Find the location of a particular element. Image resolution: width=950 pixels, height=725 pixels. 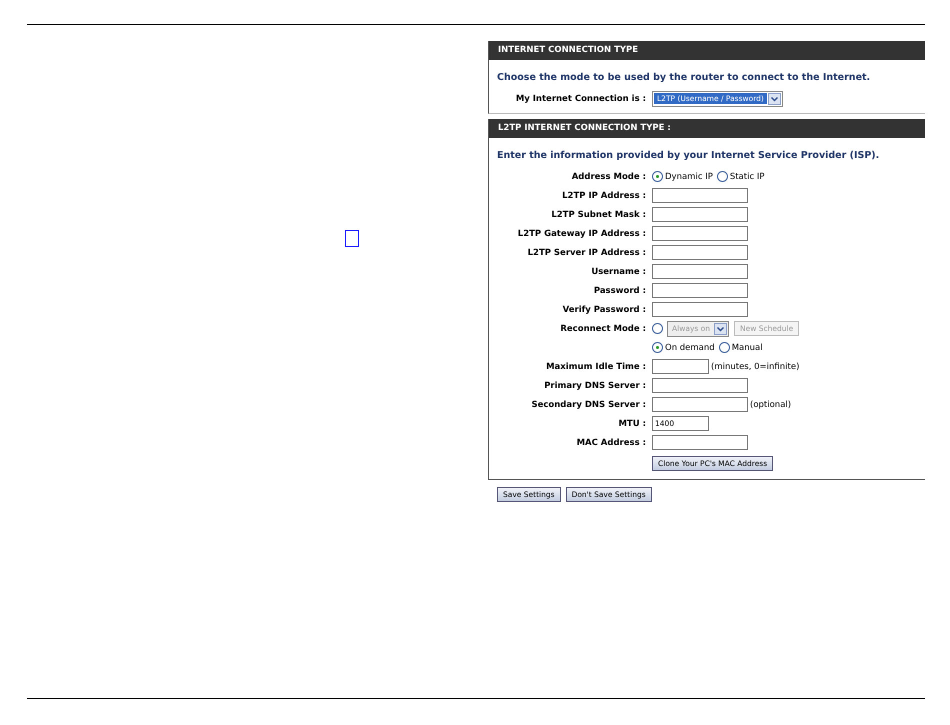

field-label: Address Mode : is located at coordinates (608, 177).